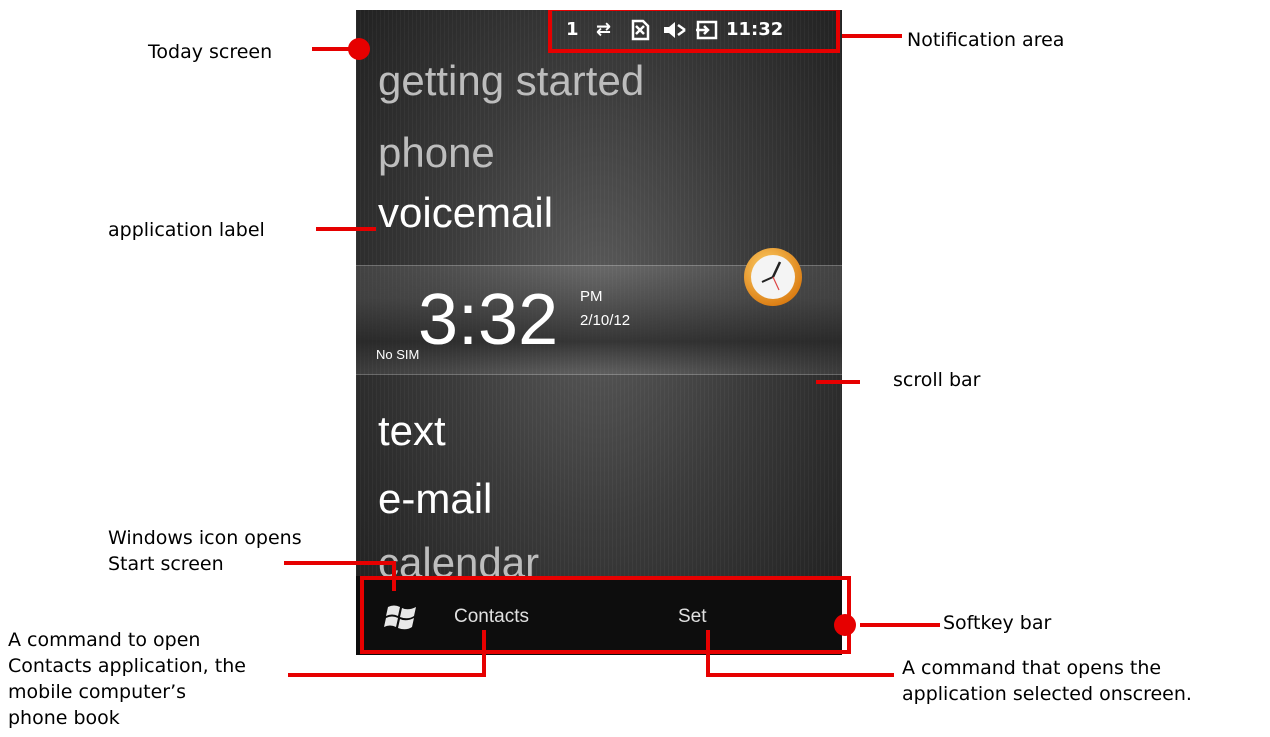 Image resolution: width=1270 pixels, height=737 pixels. Describe the element at coordinates (511, 81) in the screenshot. I see `menu-item-getting-started: getting started` at that location.